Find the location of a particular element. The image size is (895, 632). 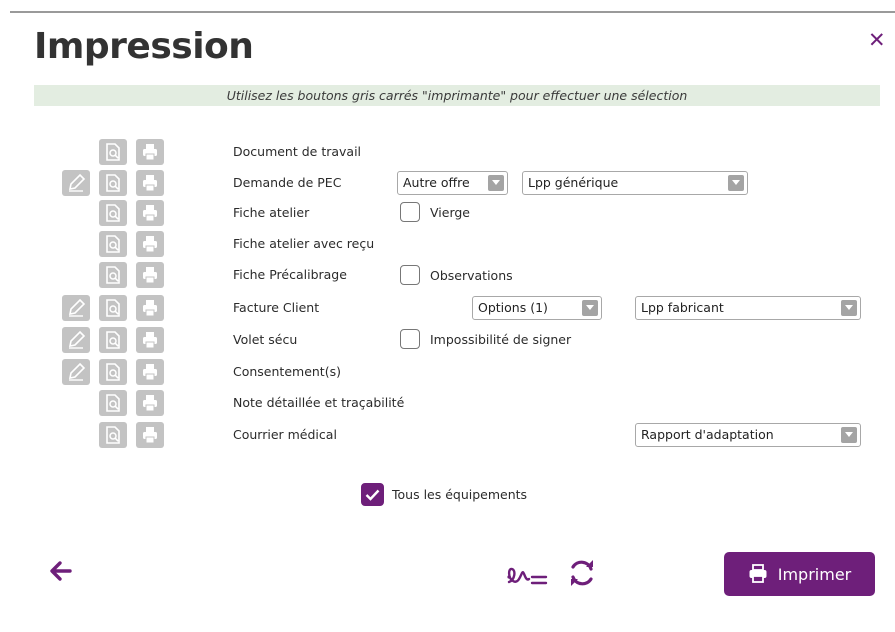

print-button-facture-client is located at coordinates (150, 308).